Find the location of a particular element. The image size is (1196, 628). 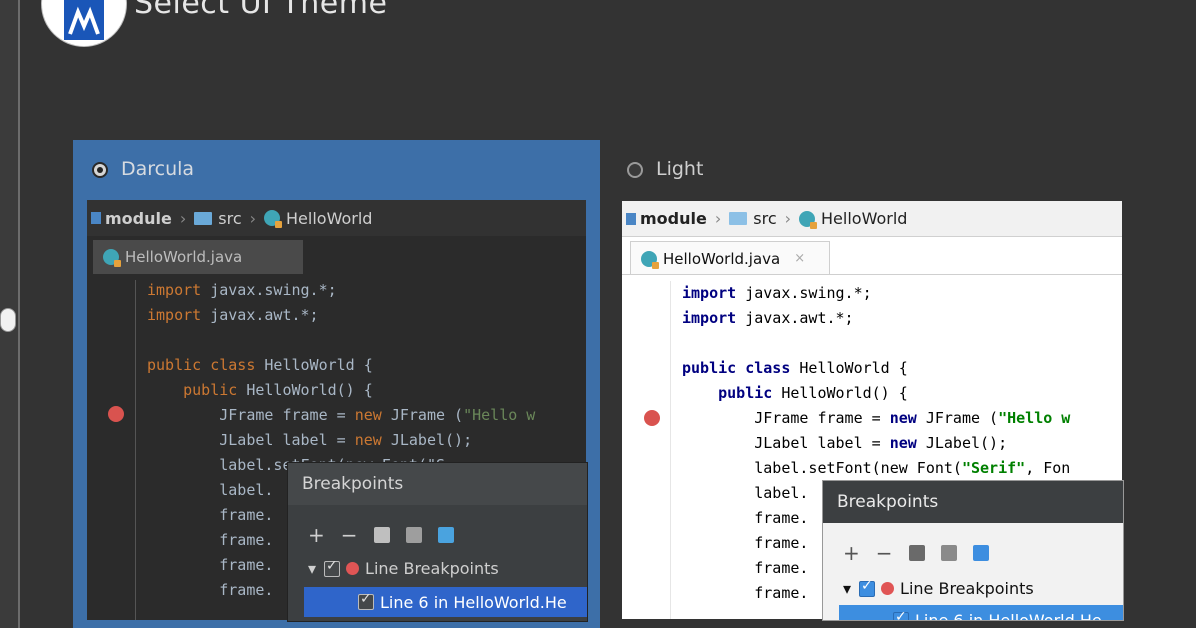

dialog-title: Select UI Theme is located at coordinates (261, 10).